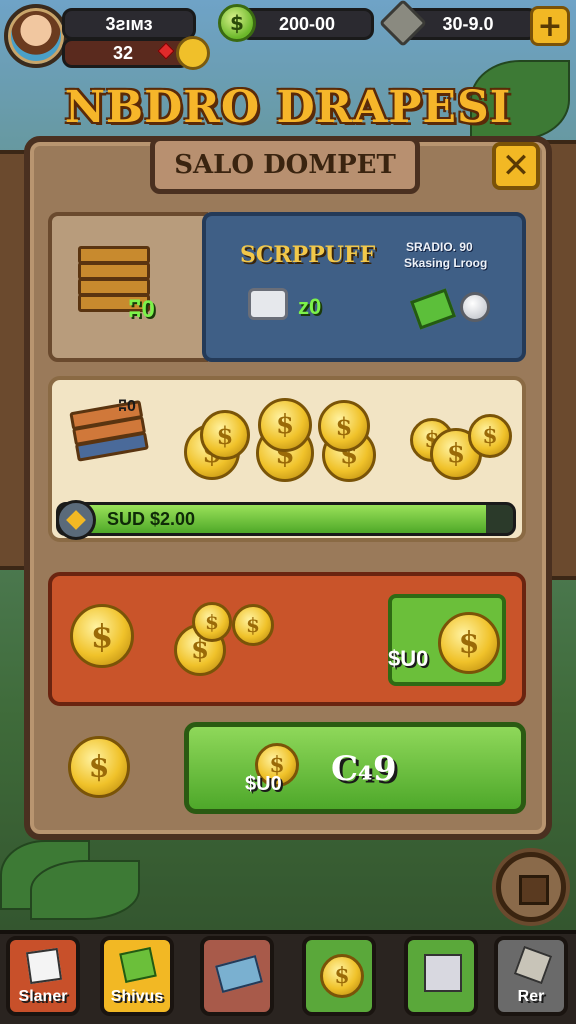  Describe the element at coordinates (151, 519) in the screenshot. I see `progress-label: SUD $2.00` at that location.